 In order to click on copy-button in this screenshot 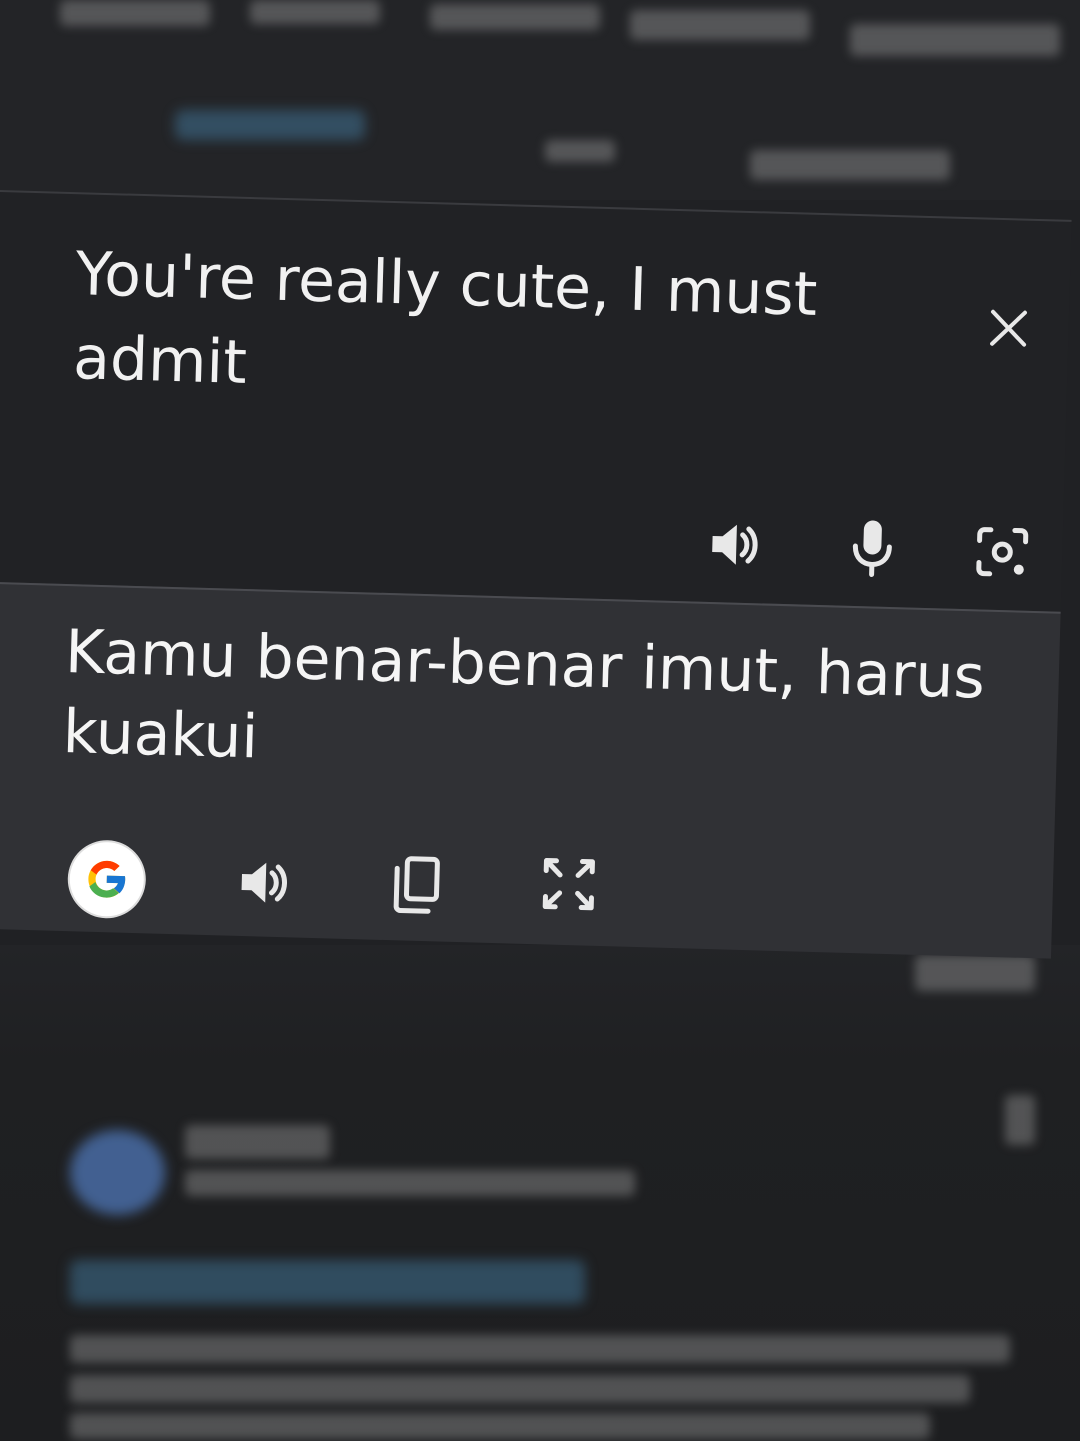, I will do `click(417, 885)`.